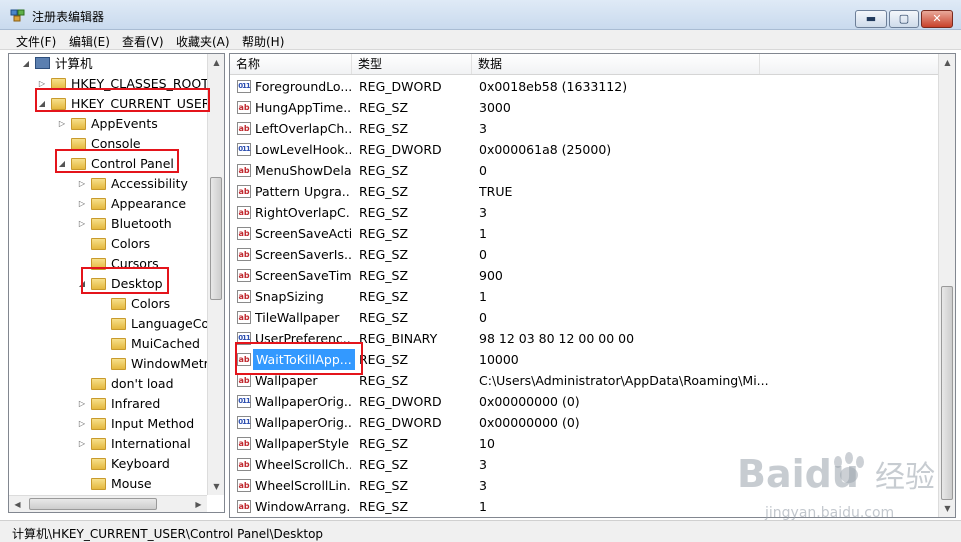 Image resolution: width=961 pixels, height=542 pixels. I want to click on tree-item: ▷ Accessibility, so click(108, 184).